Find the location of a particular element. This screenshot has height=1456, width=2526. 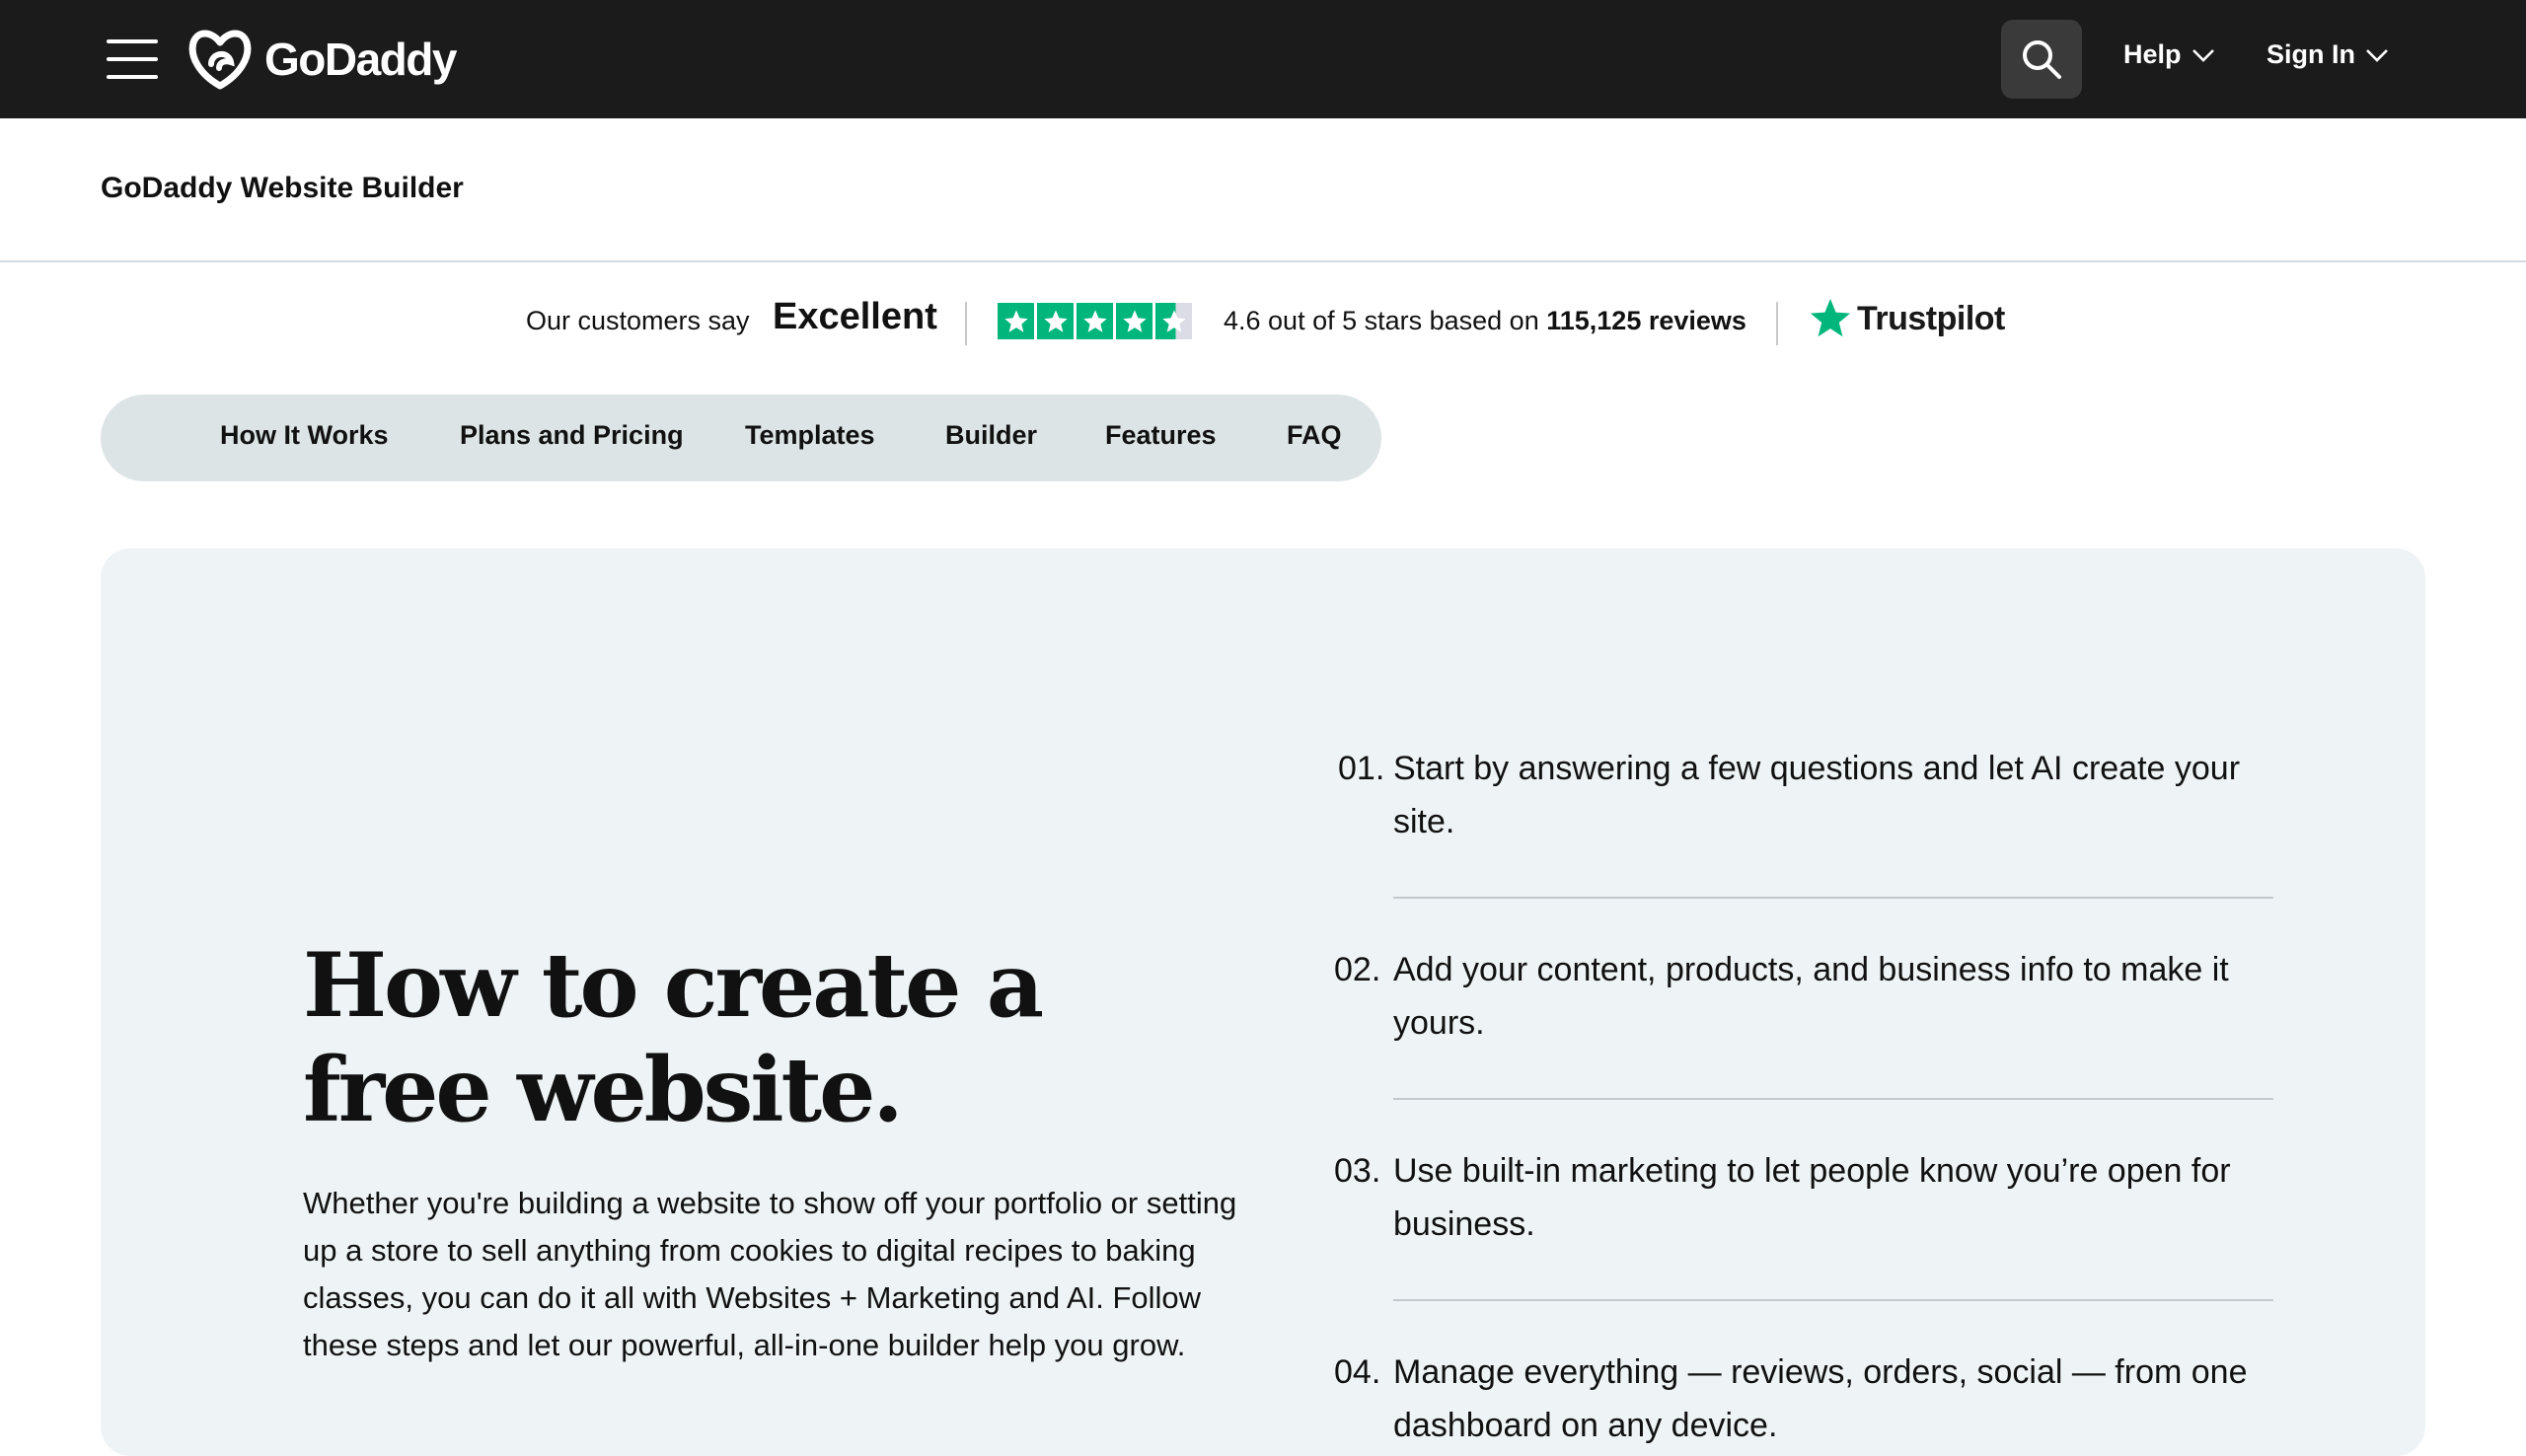

trustpilot-star-icon is located at coordinates (1830, 317).